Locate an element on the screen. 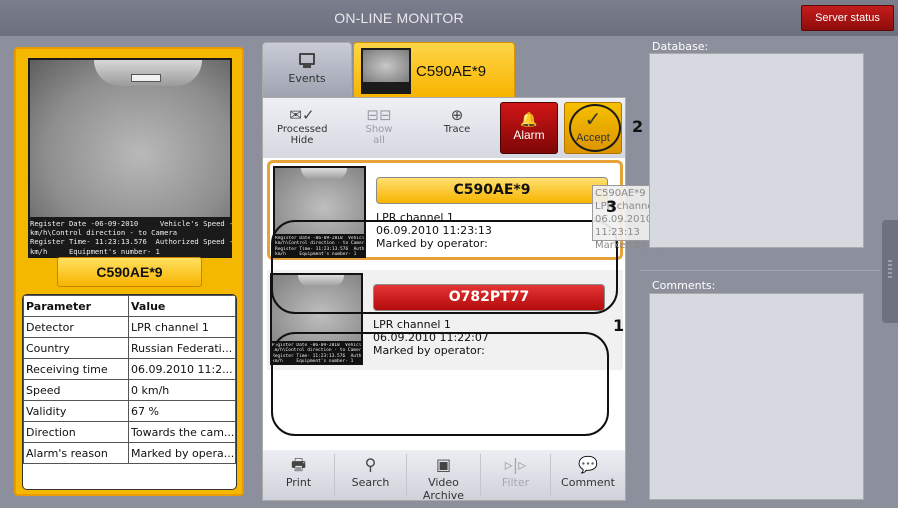  print-label: Print is located at coordinates (298, 482).